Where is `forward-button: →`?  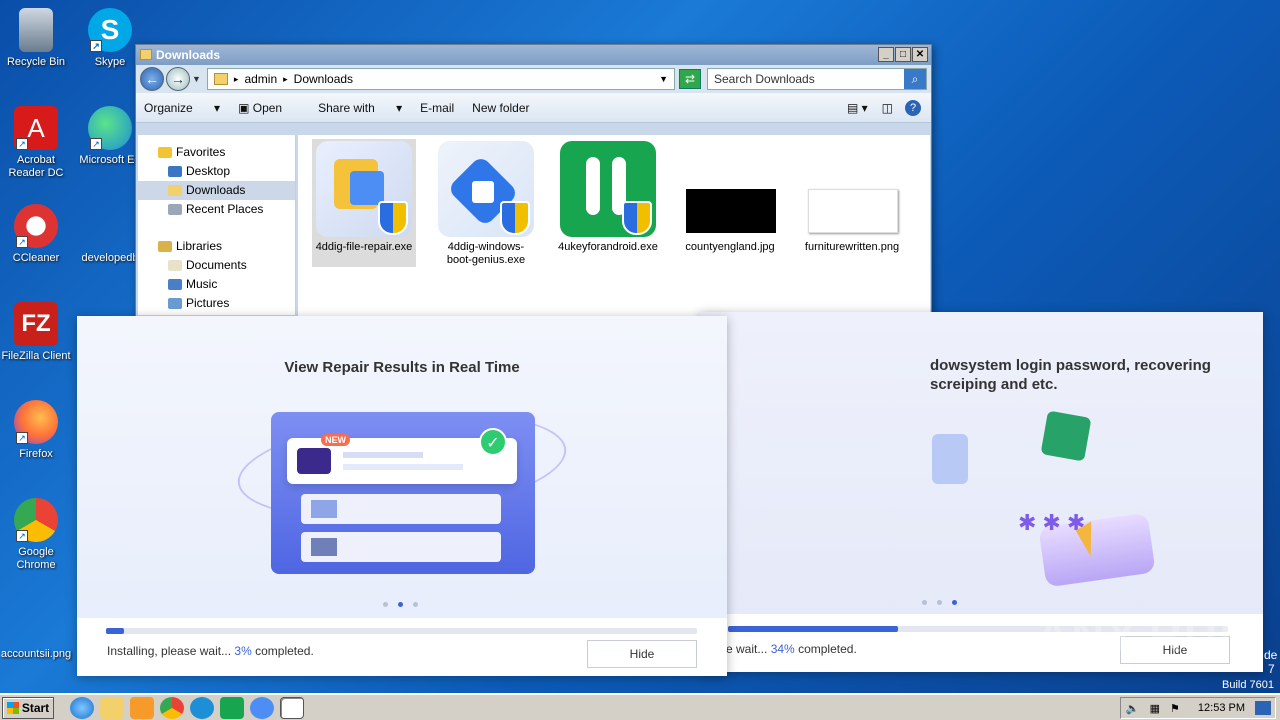 forward-button: → is located at coordinates (178, 79).